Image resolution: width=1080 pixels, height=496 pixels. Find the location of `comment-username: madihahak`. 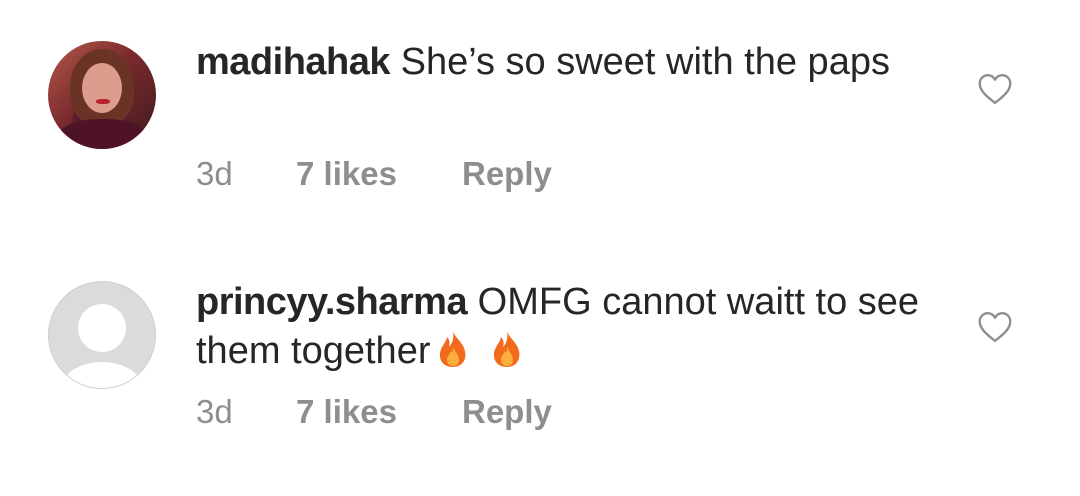

comment-username: madihahak is located at coordinates (293, 62).